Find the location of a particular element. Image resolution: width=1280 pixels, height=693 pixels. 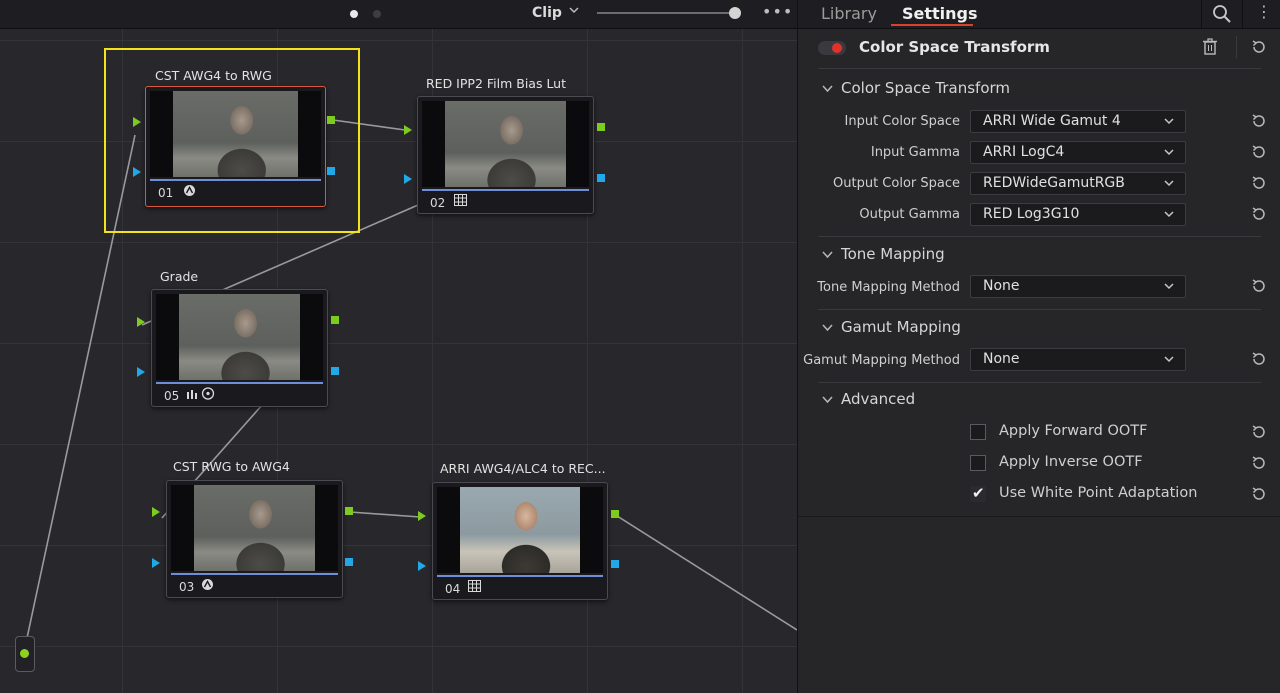

apply-inverse-ootf-checkbox is located at coordinates (978, 463).